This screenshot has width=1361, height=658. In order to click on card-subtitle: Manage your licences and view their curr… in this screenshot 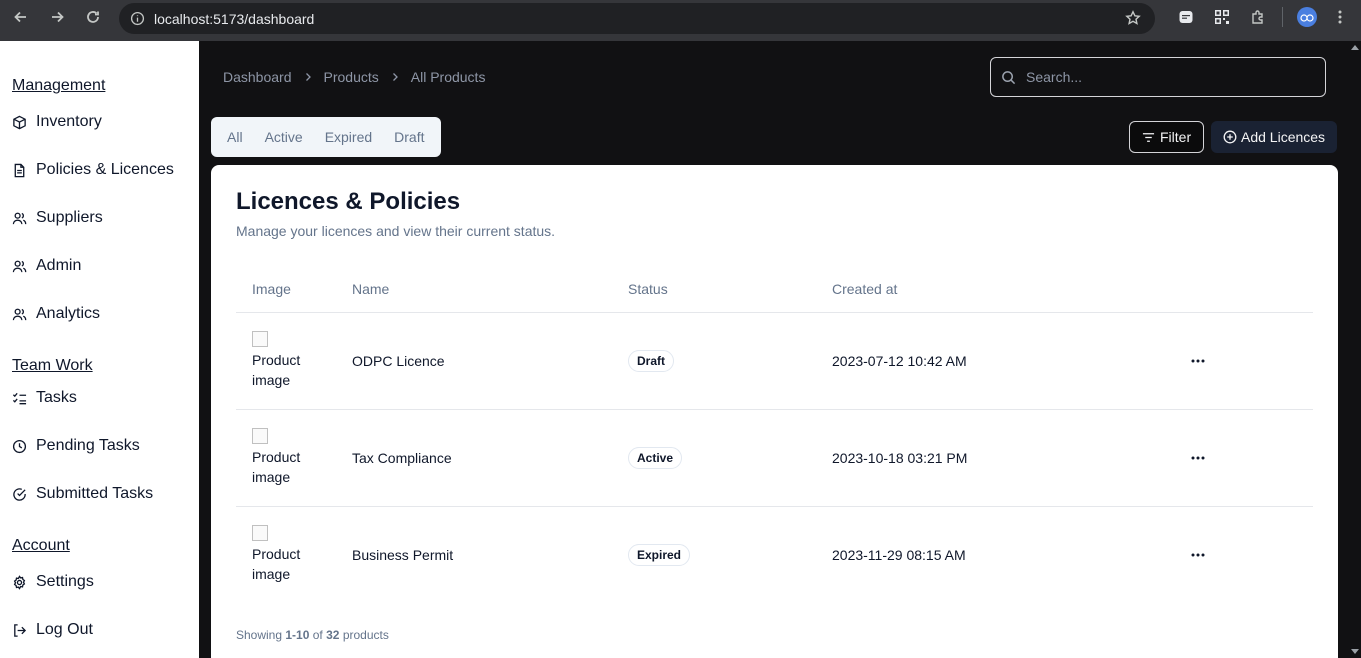, I will do `click(396, 231)`.